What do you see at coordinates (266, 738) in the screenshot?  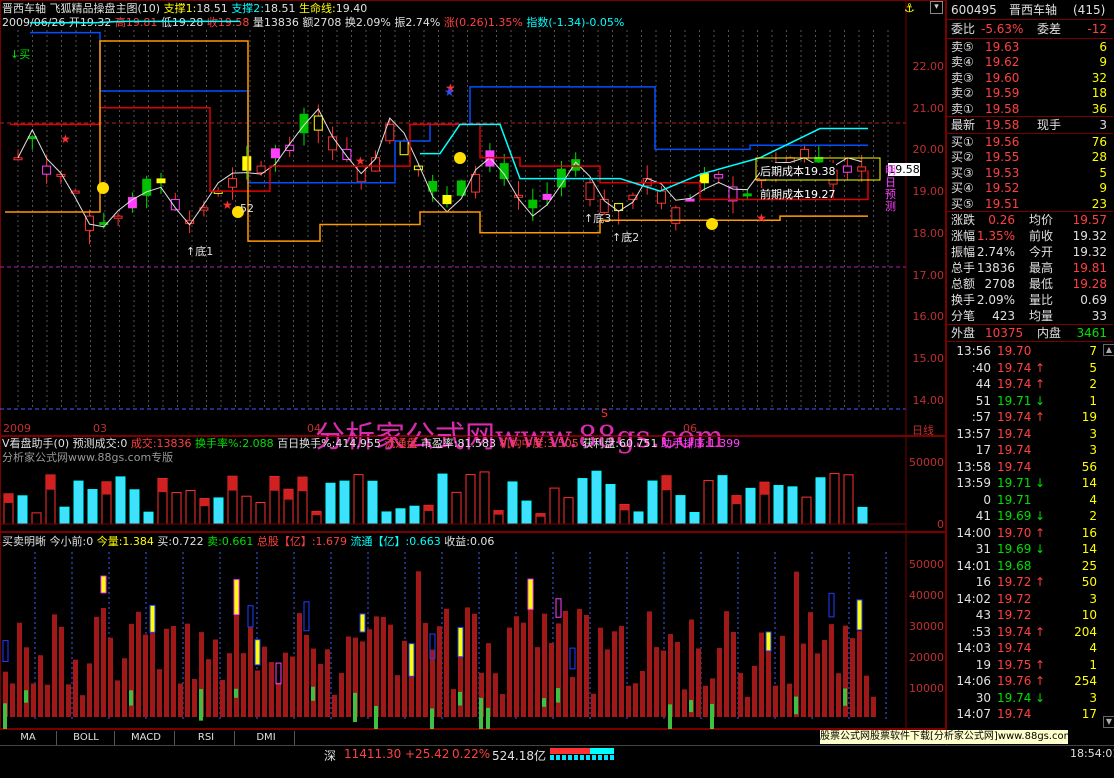 I see `tab-dmi: DMI` at bounding box center [266, 738].